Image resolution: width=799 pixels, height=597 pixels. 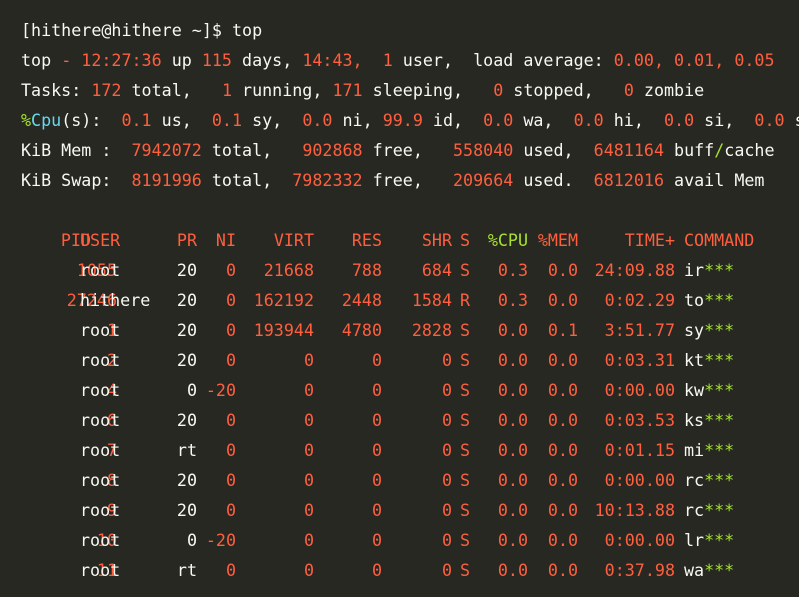 I want to click on cell-time-seconds: :03.53, so click(x=644, y=420).